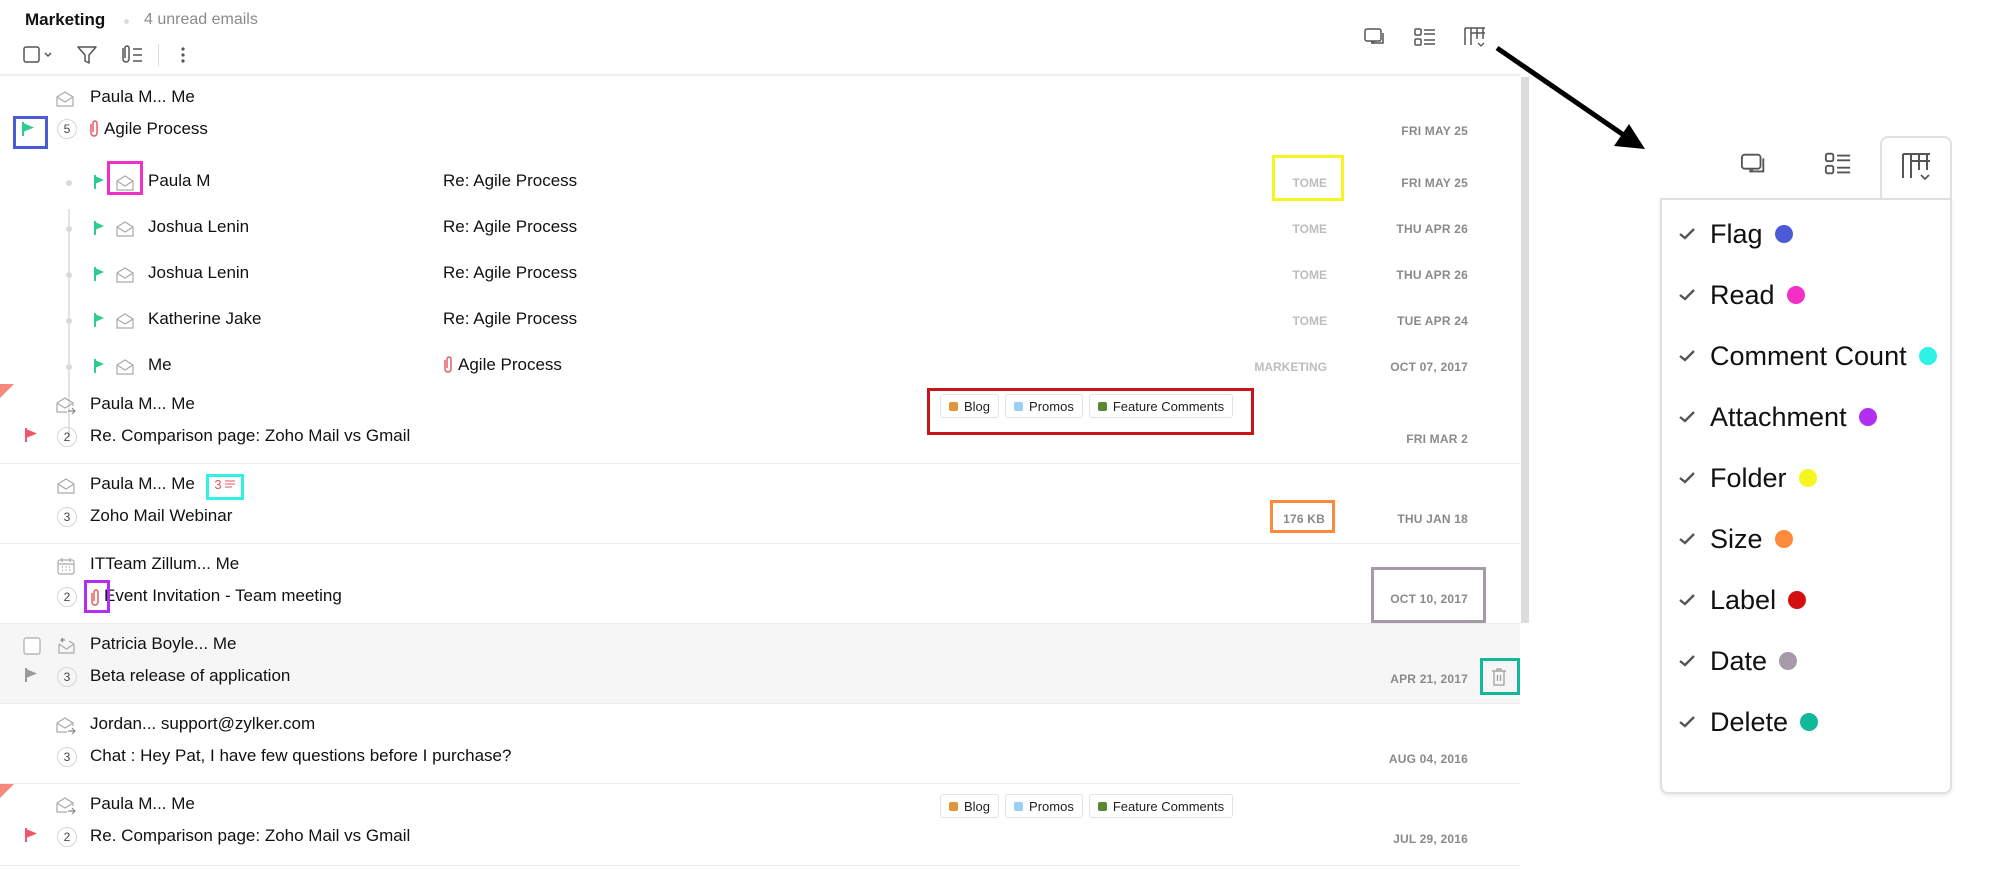 The width and height of the screenshot is (2000, 870). I want to click on column-option-folder: Folder, so click(1747, 478).